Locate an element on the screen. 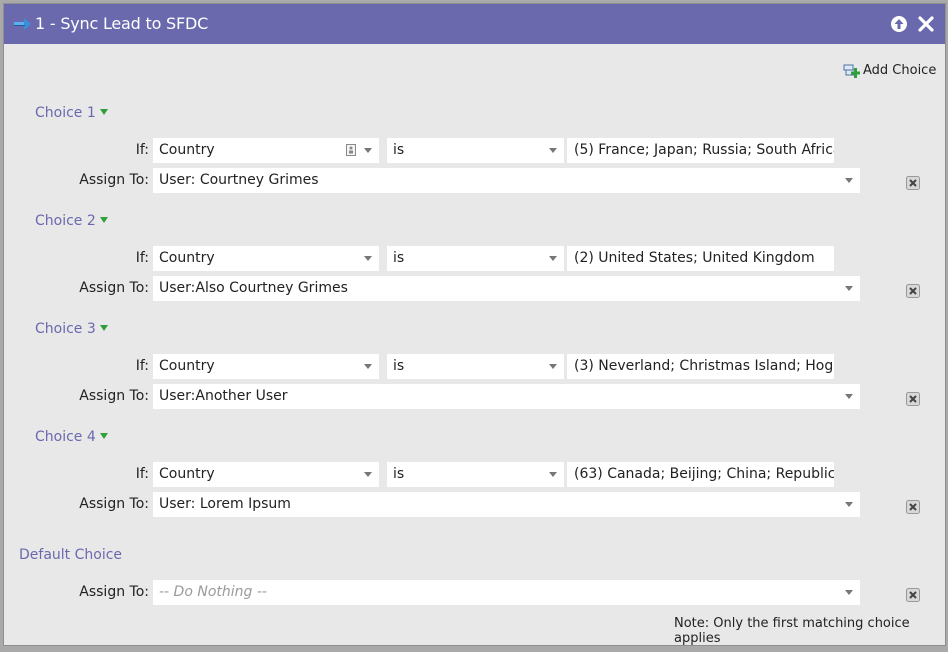 The height and width of the screenshot is (652, 948). choice-1-toggle: Choice 1 is located at coordinates (71, 113).